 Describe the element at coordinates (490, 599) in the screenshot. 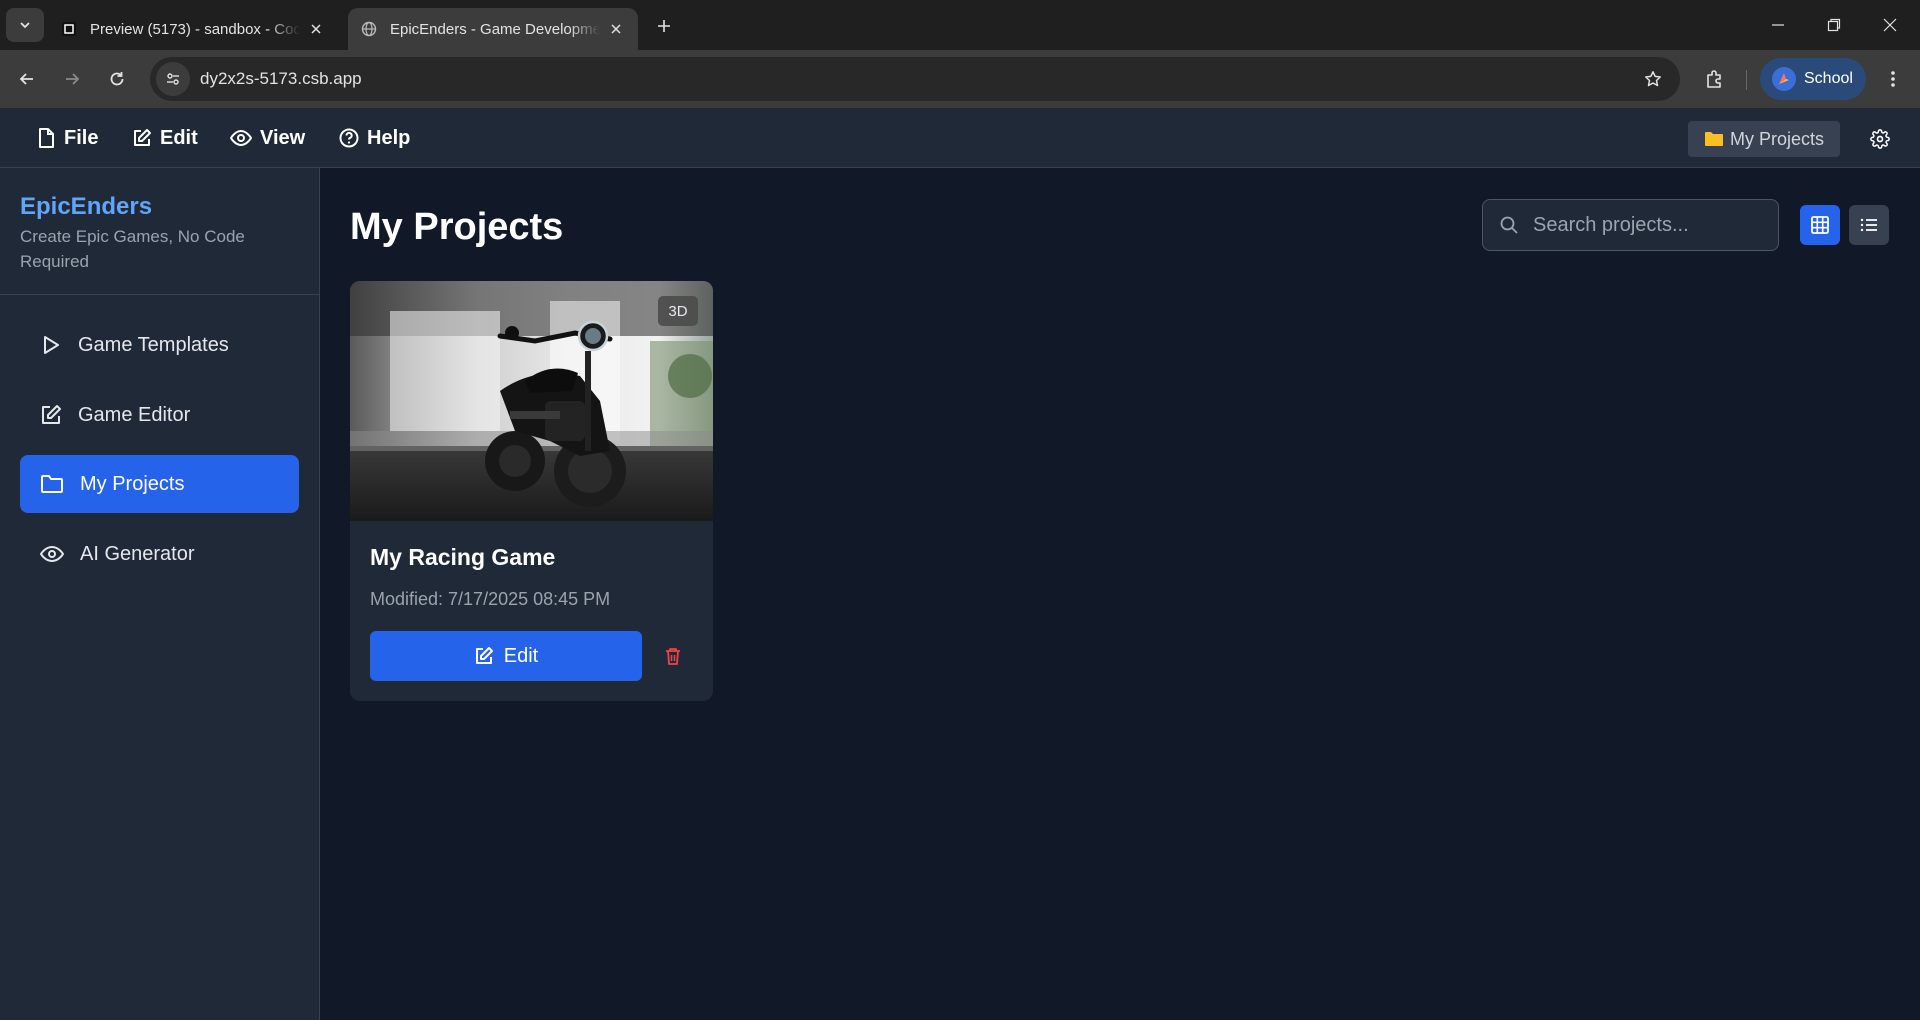

I see `project-modified: Modified: 7/17/2025 08:45 PM` at that location.